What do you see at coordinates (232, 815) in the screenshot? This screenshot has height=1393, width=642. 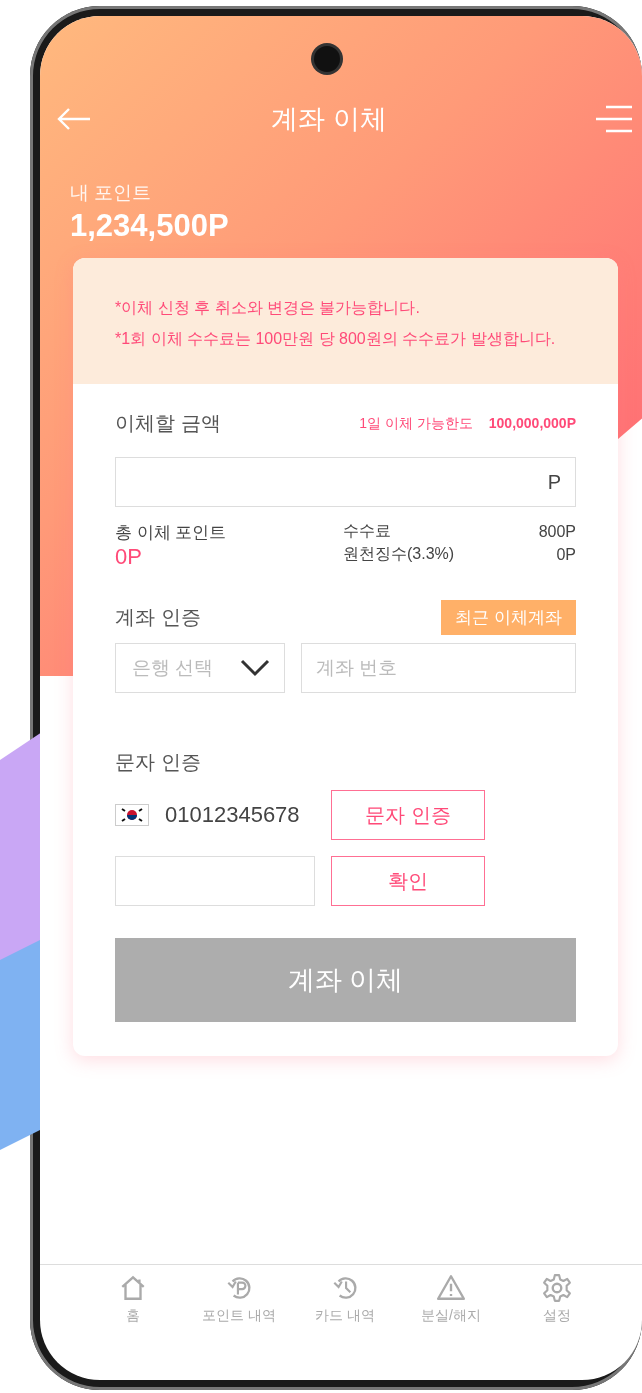 I see `phone-number: 01012345678` at bounding box center [232, 815].